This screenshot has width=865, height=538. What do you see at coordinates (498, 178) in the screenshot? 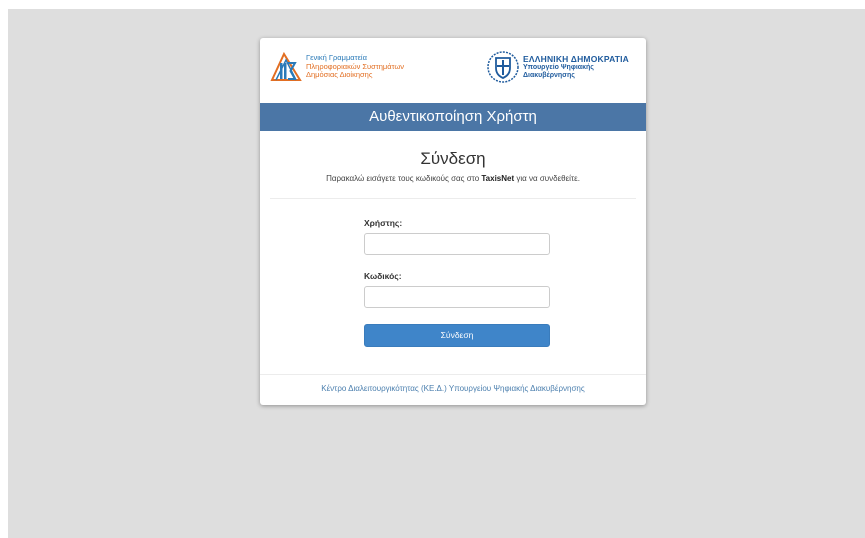
I see `instructions-brand: TaxisNet` at bounding box center [498, 178].